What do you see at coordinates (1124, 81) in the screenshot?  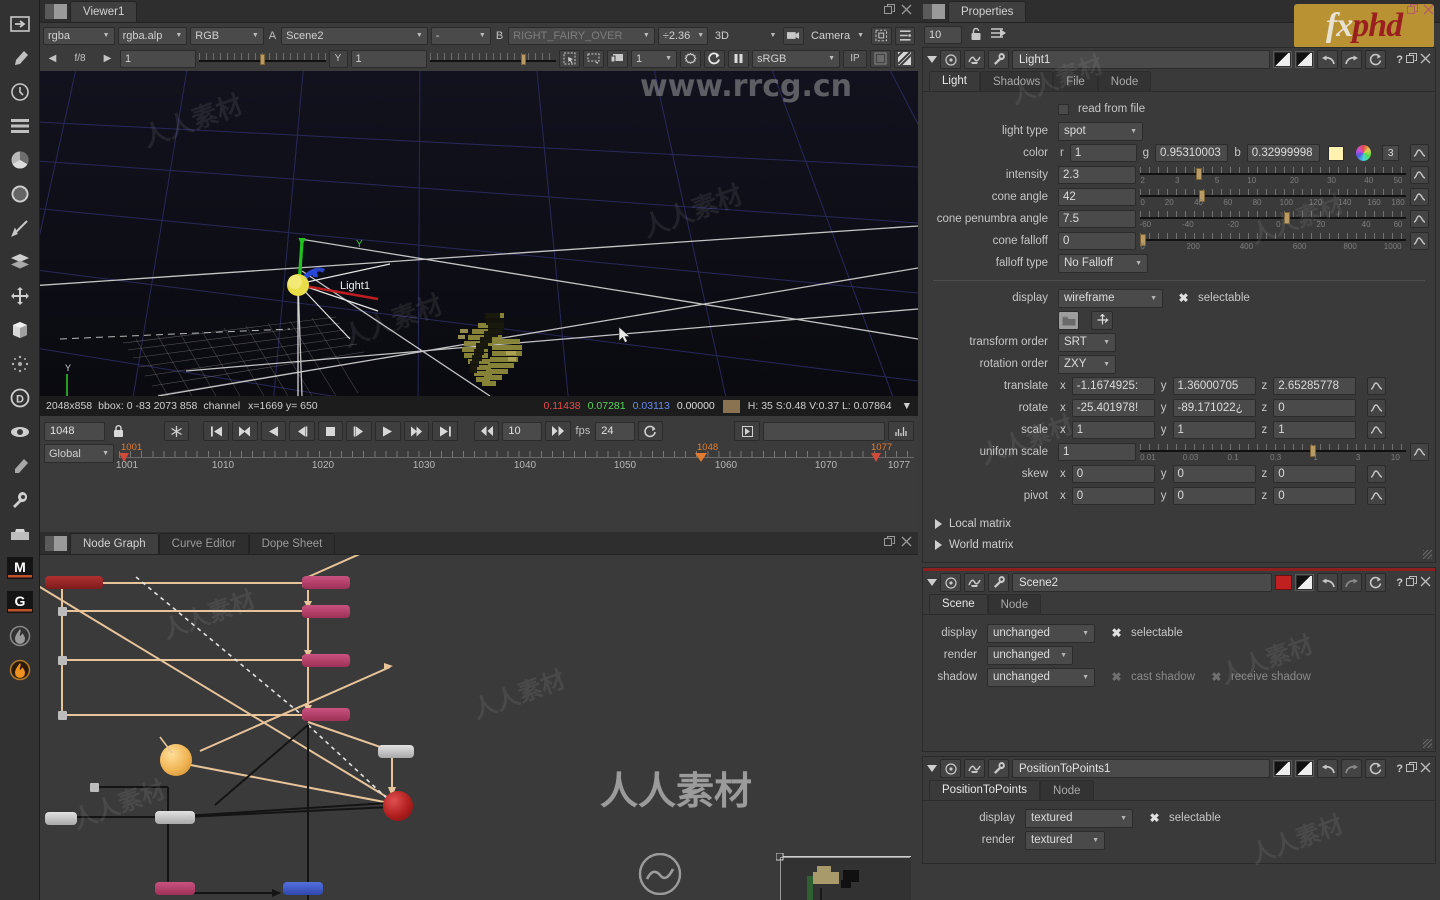 I see `tab-node: Node` at bounding box center [1124, 81].